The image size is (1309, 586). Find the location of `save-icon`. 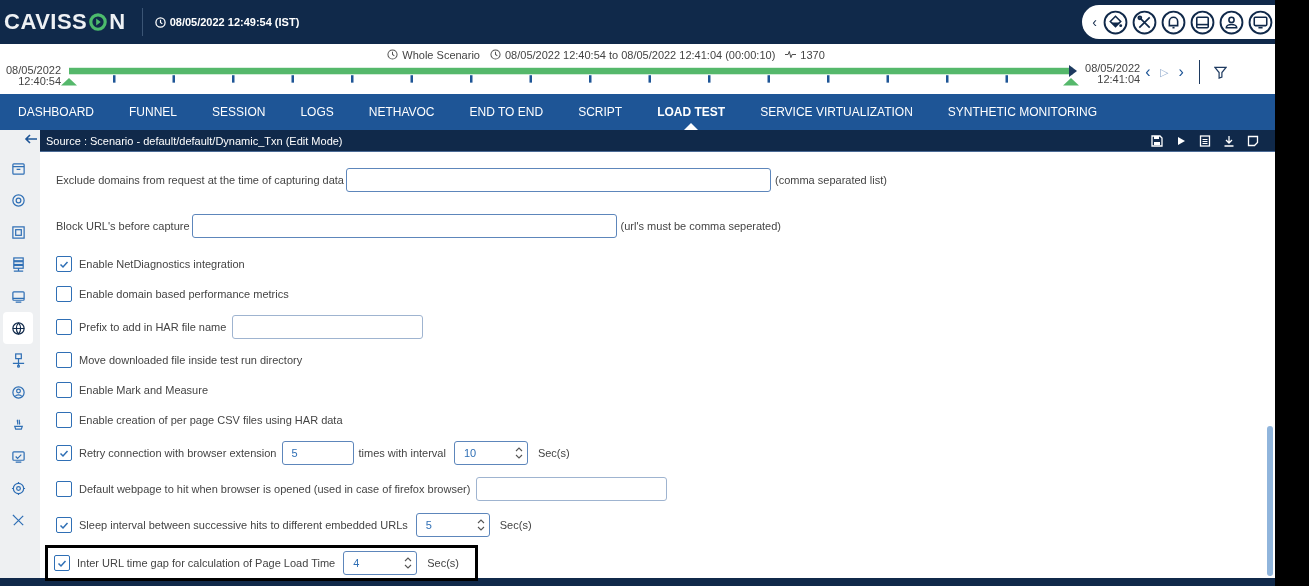

save-icon is located at coordinates (1157, 140).